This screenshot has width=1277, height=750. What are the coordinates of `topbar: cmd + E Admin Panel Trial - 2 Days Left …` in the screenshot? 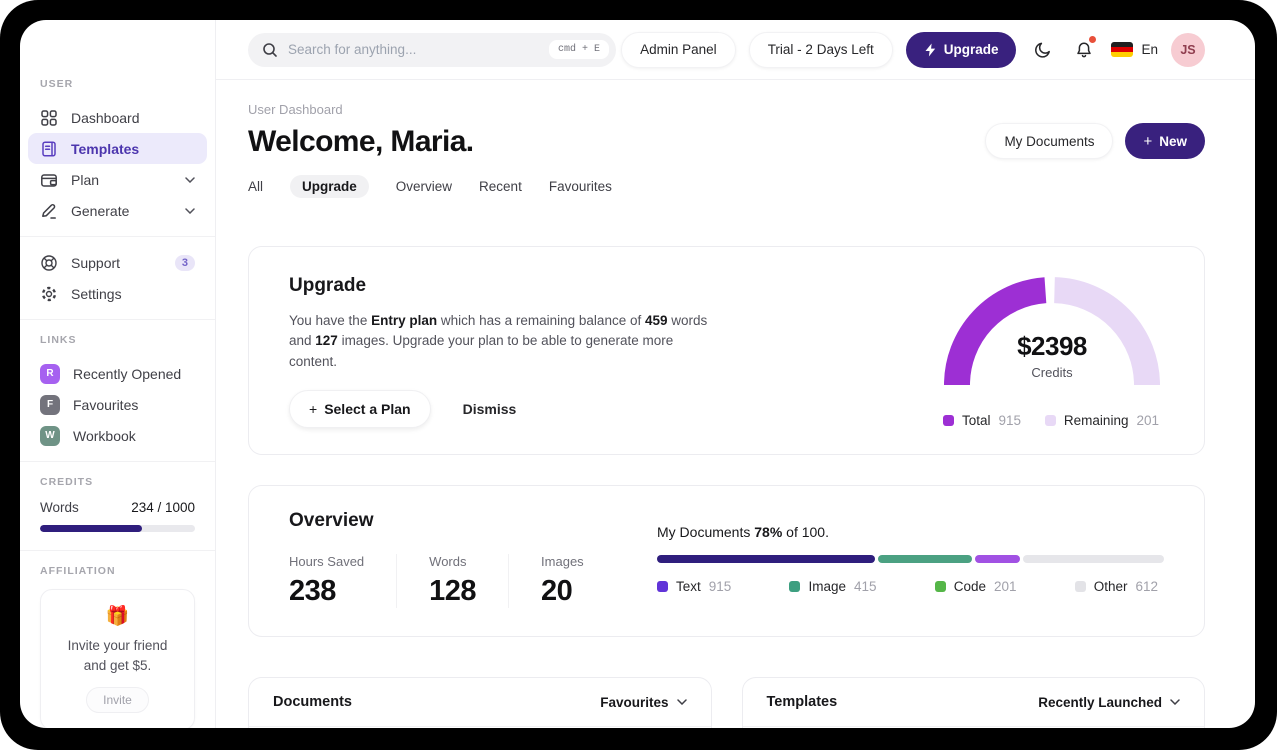 It's located at (735, 50).